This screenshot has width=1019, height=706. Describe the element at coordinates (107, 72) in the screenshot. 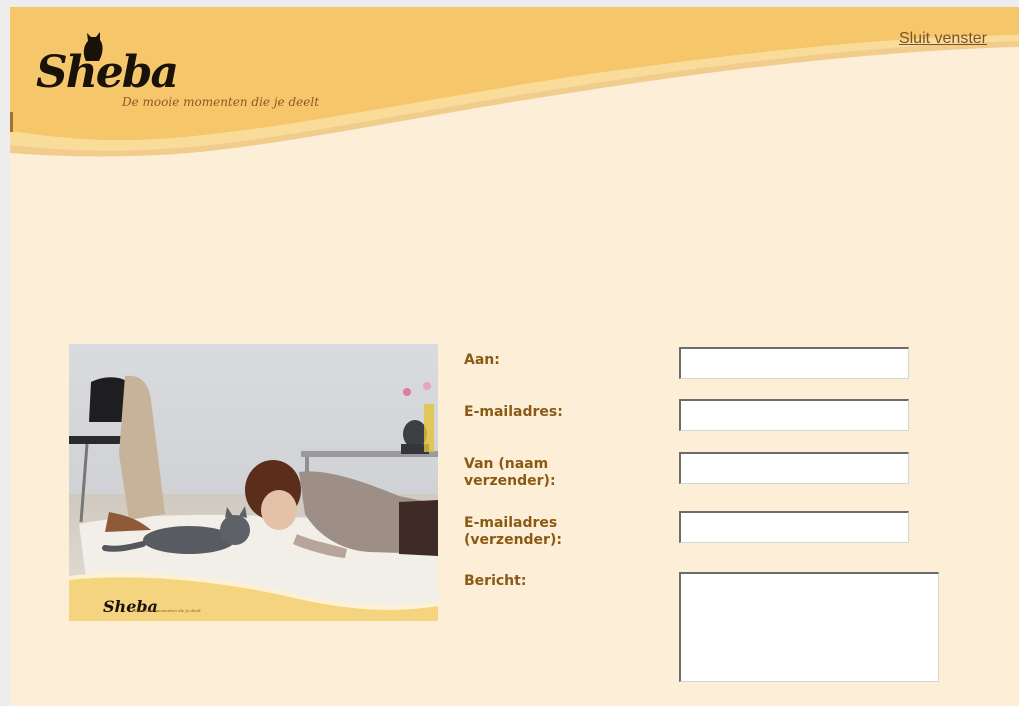

I see `logo-wordmark: Sheba` at that location.